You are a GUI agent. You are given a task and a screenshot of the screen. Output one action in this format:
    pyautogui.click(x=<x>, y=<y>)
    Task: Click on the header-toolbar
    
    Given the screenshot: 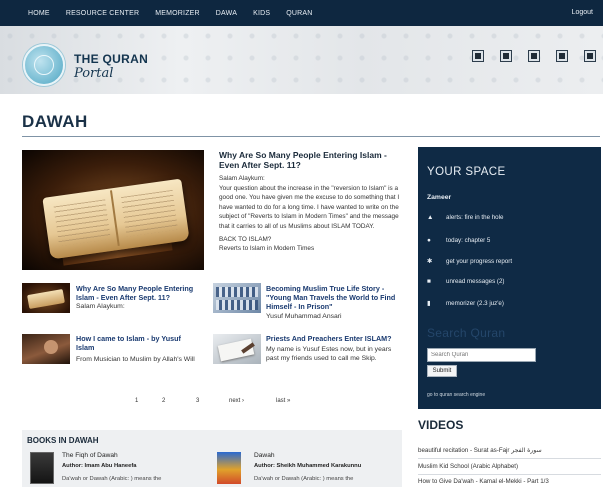 What is the action you would take?
    pyautogui.click(x=534, y=56)
    